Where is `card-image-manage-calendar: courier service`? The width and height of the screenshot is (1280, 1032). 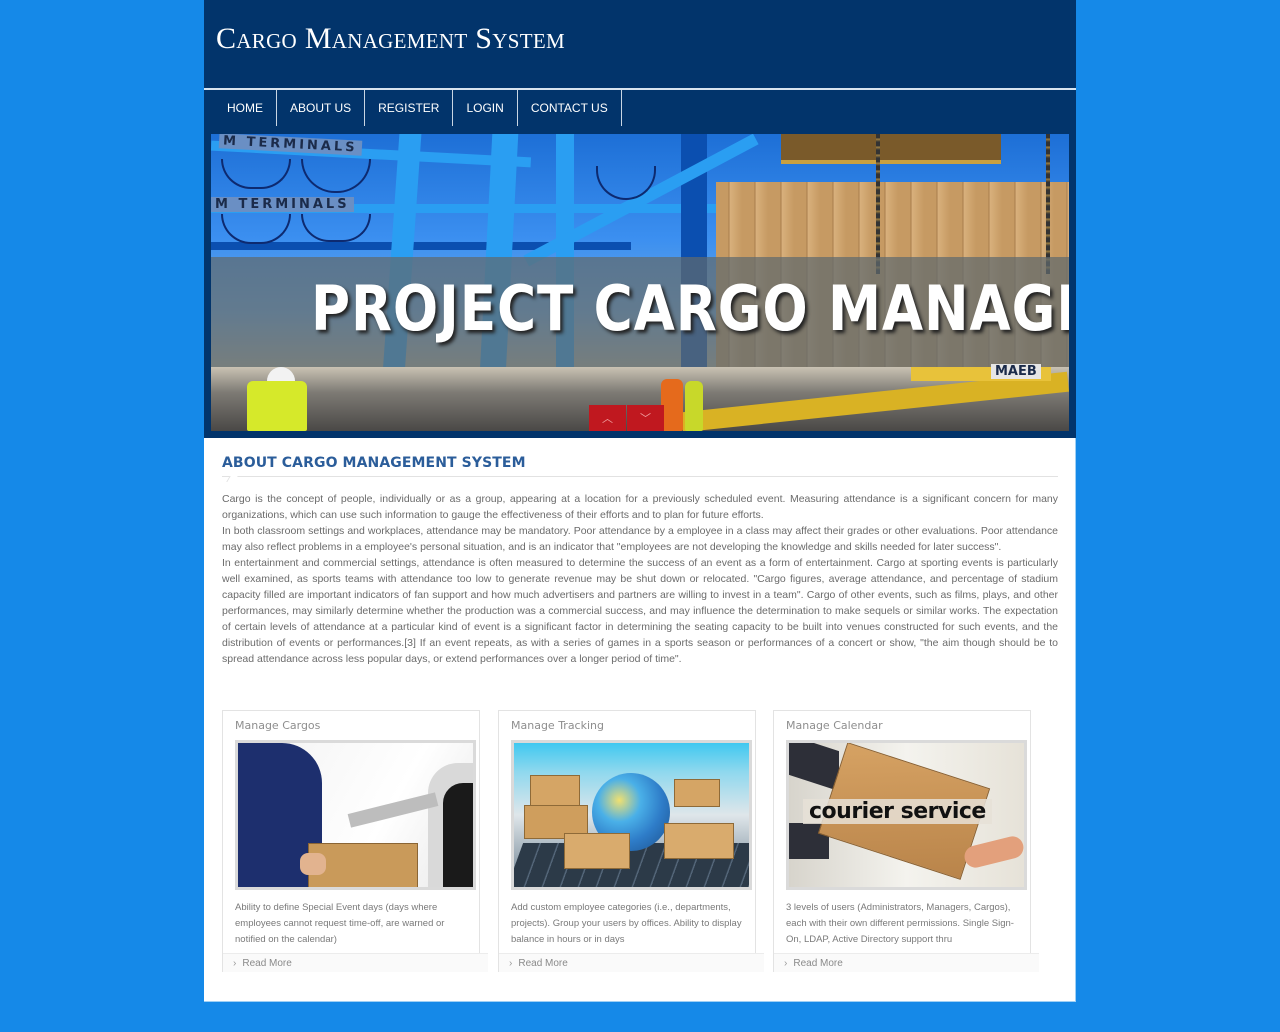 card-image-manage-calendar: courier service is located at coordinates (906, 815).